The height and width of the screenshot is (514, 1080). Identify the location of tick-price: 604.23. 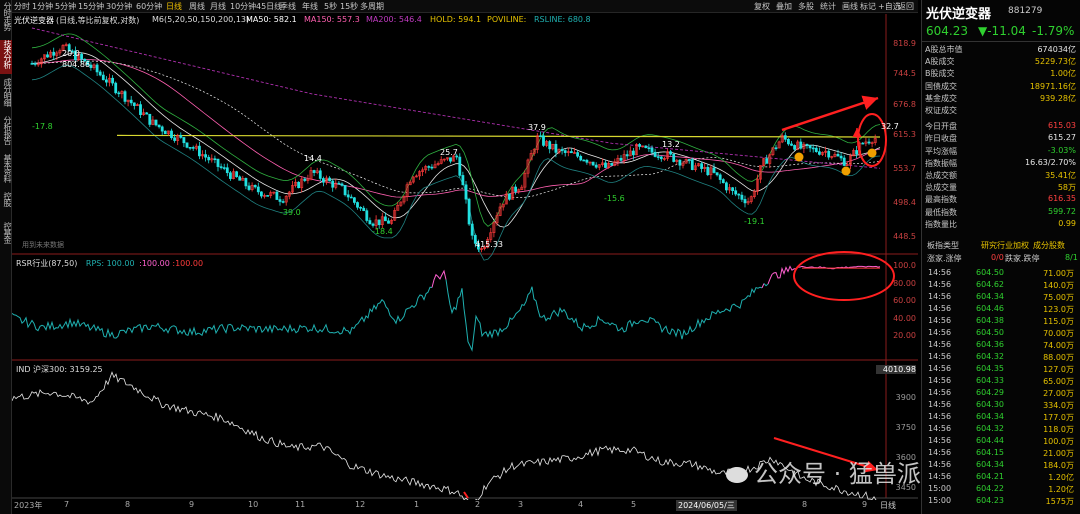
(990, 500).